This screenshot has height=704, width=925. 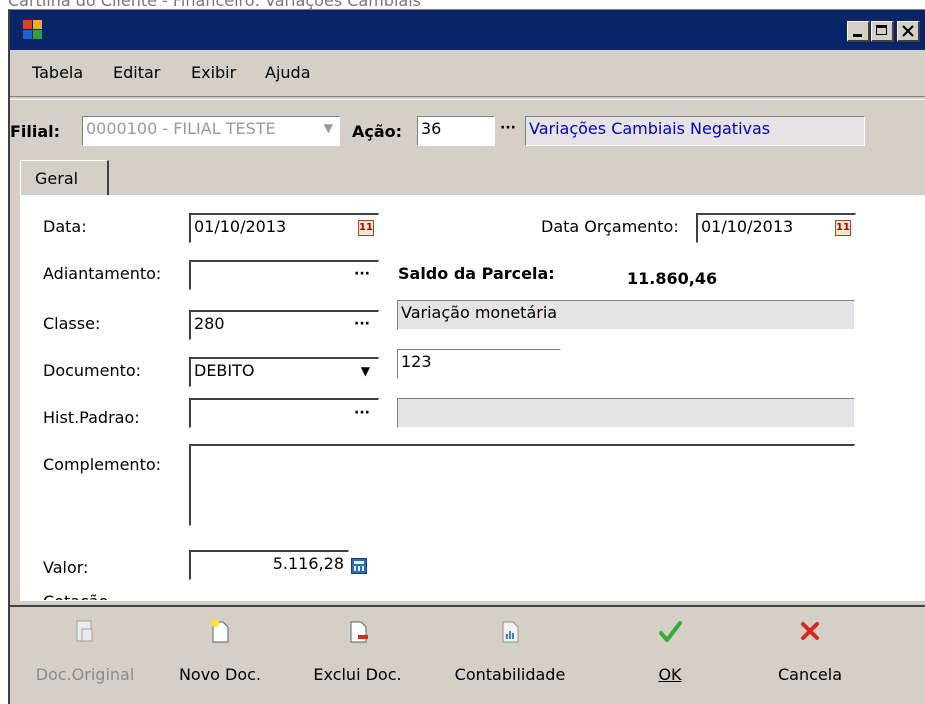 I want to click on classe-input: 280, so click(x=284, y=325).